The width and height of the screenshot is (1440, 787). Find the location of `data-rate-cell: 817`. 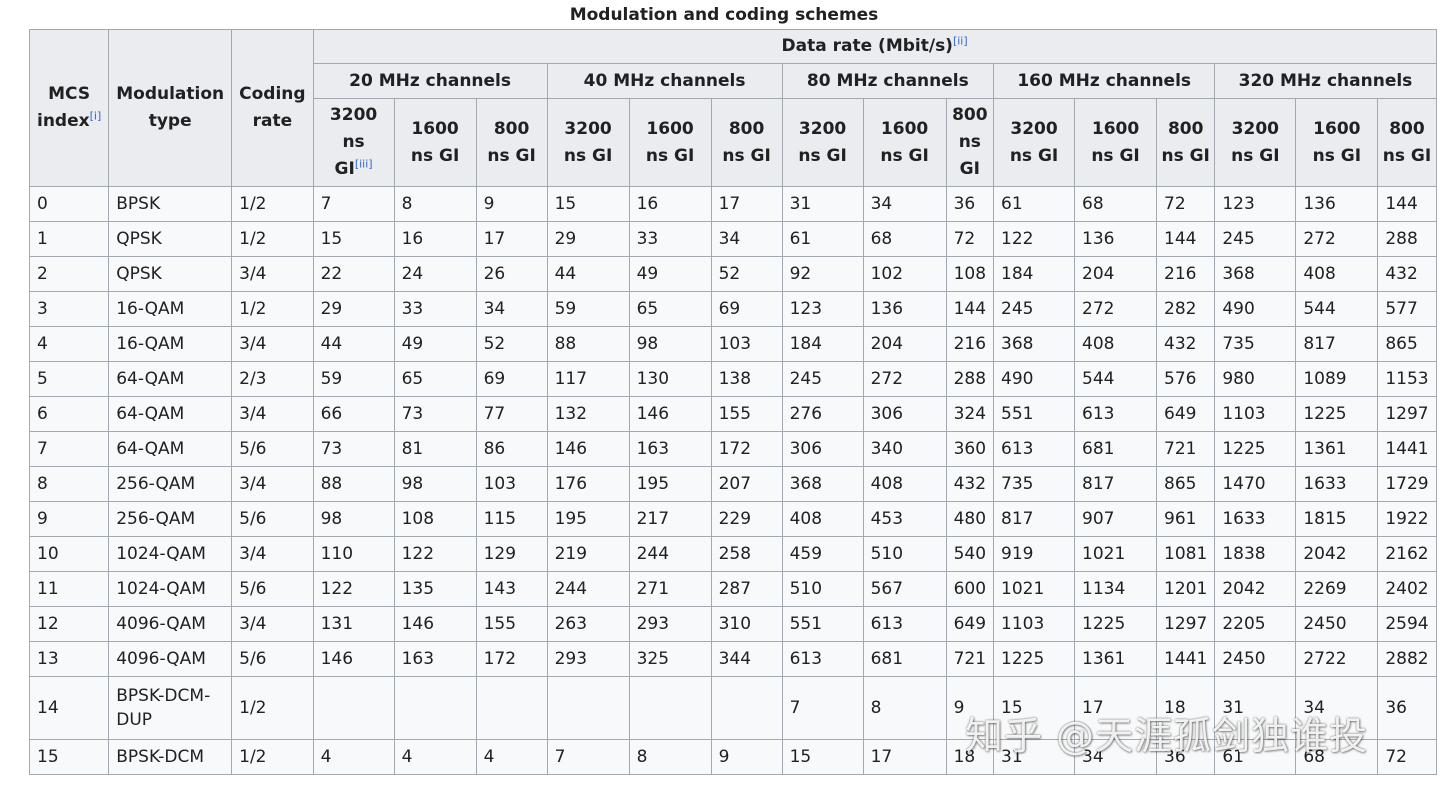

data-rate-cell: 817 is located at coordinates (1116, 484).